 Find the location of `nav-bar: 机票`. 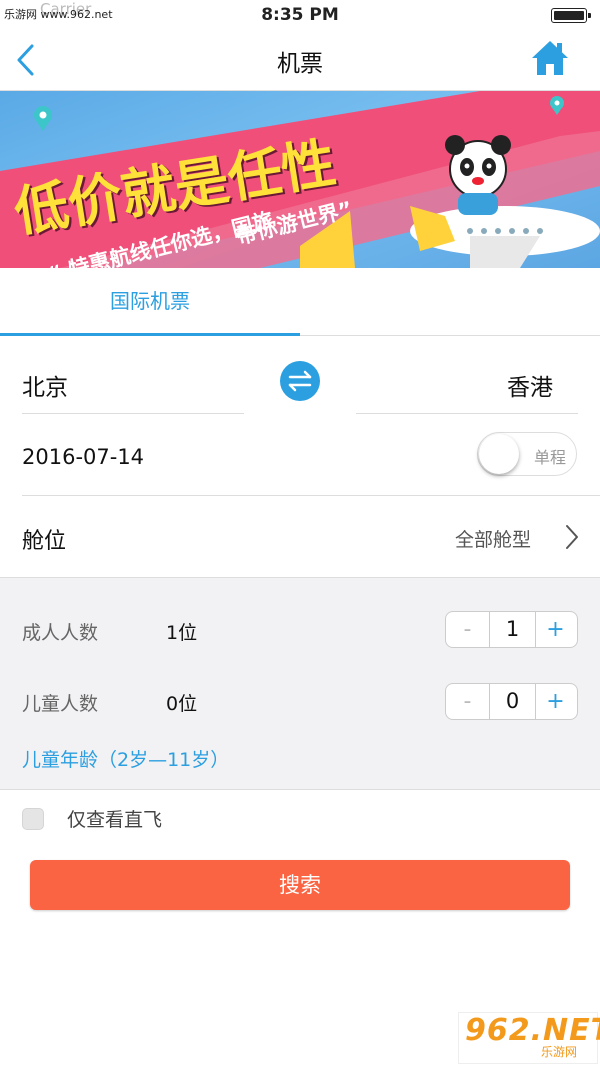

nav-bar: 机票 is located at coordinates (300, 60).